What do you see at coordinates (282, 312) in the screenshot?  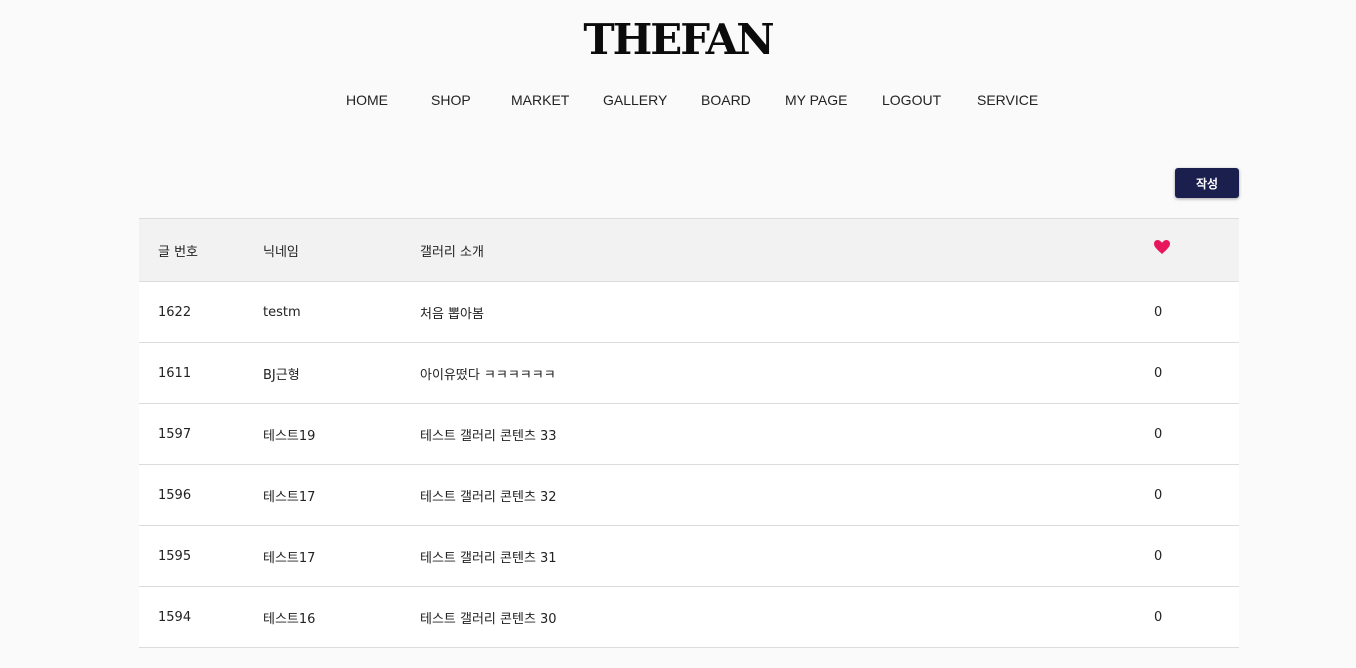 I see `row-nickname: testm` at bounding box center [282, 312].